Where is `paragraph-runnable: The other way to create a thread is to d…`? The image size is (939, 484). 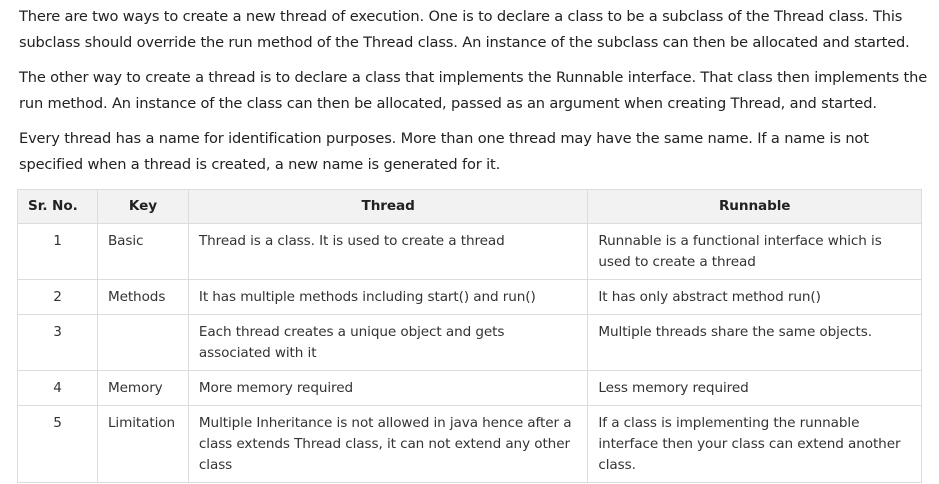
paragraph-runnable: The other way to create a thread is to d… is located at coordinates (473, 90).